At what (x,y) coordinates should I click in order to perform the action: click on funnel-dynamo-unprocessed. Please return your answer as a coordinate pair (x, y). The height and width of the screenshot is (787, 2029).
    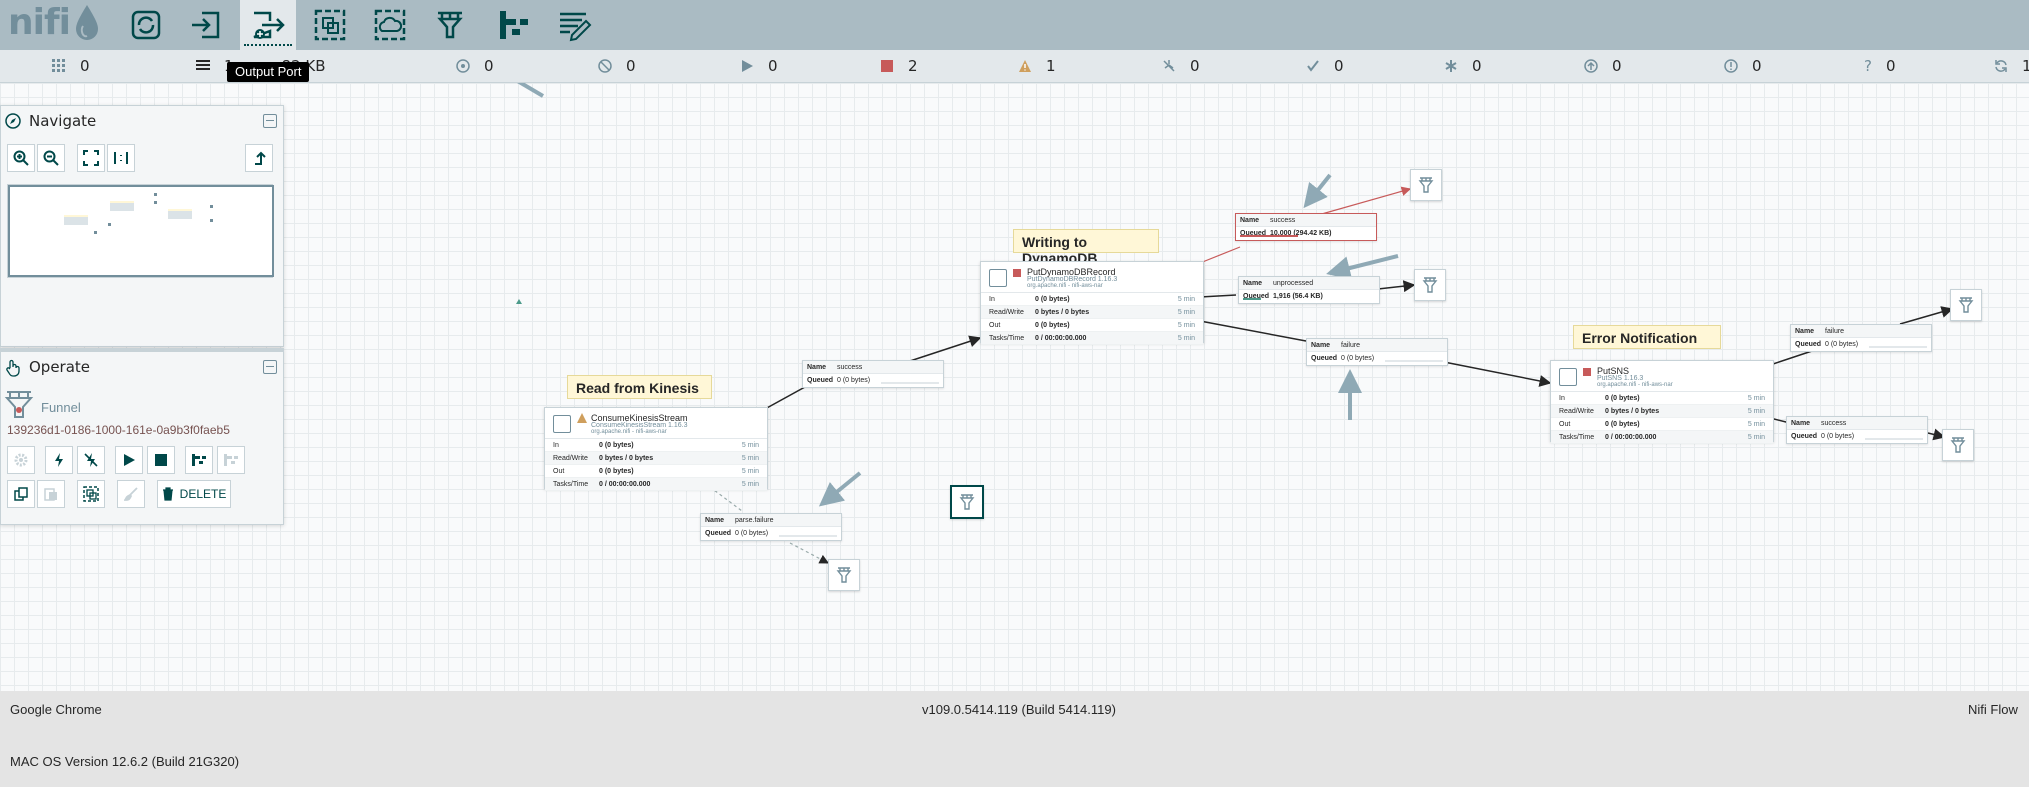
    Looking at the image, I should click on (1430, 285).